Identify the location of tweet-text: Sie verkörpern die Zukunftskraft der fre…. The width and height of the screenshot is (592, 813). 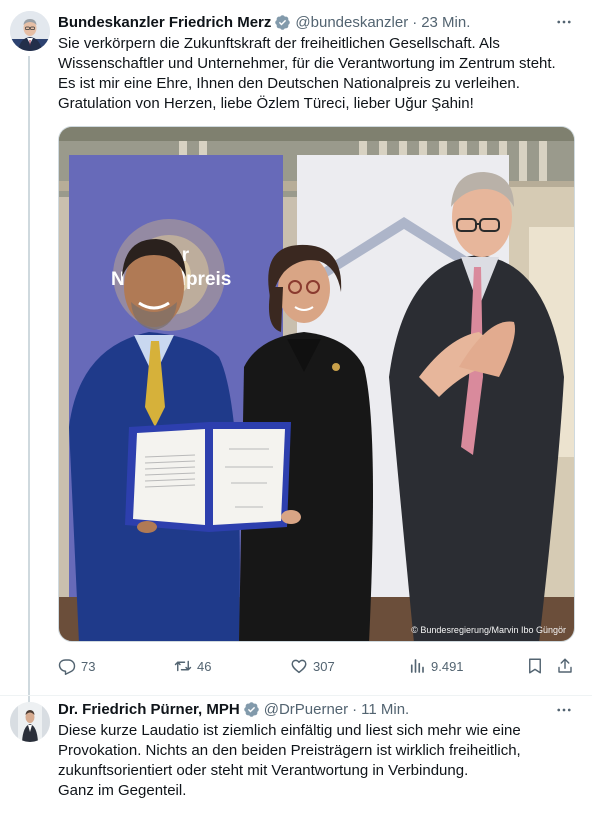
(318, 74).